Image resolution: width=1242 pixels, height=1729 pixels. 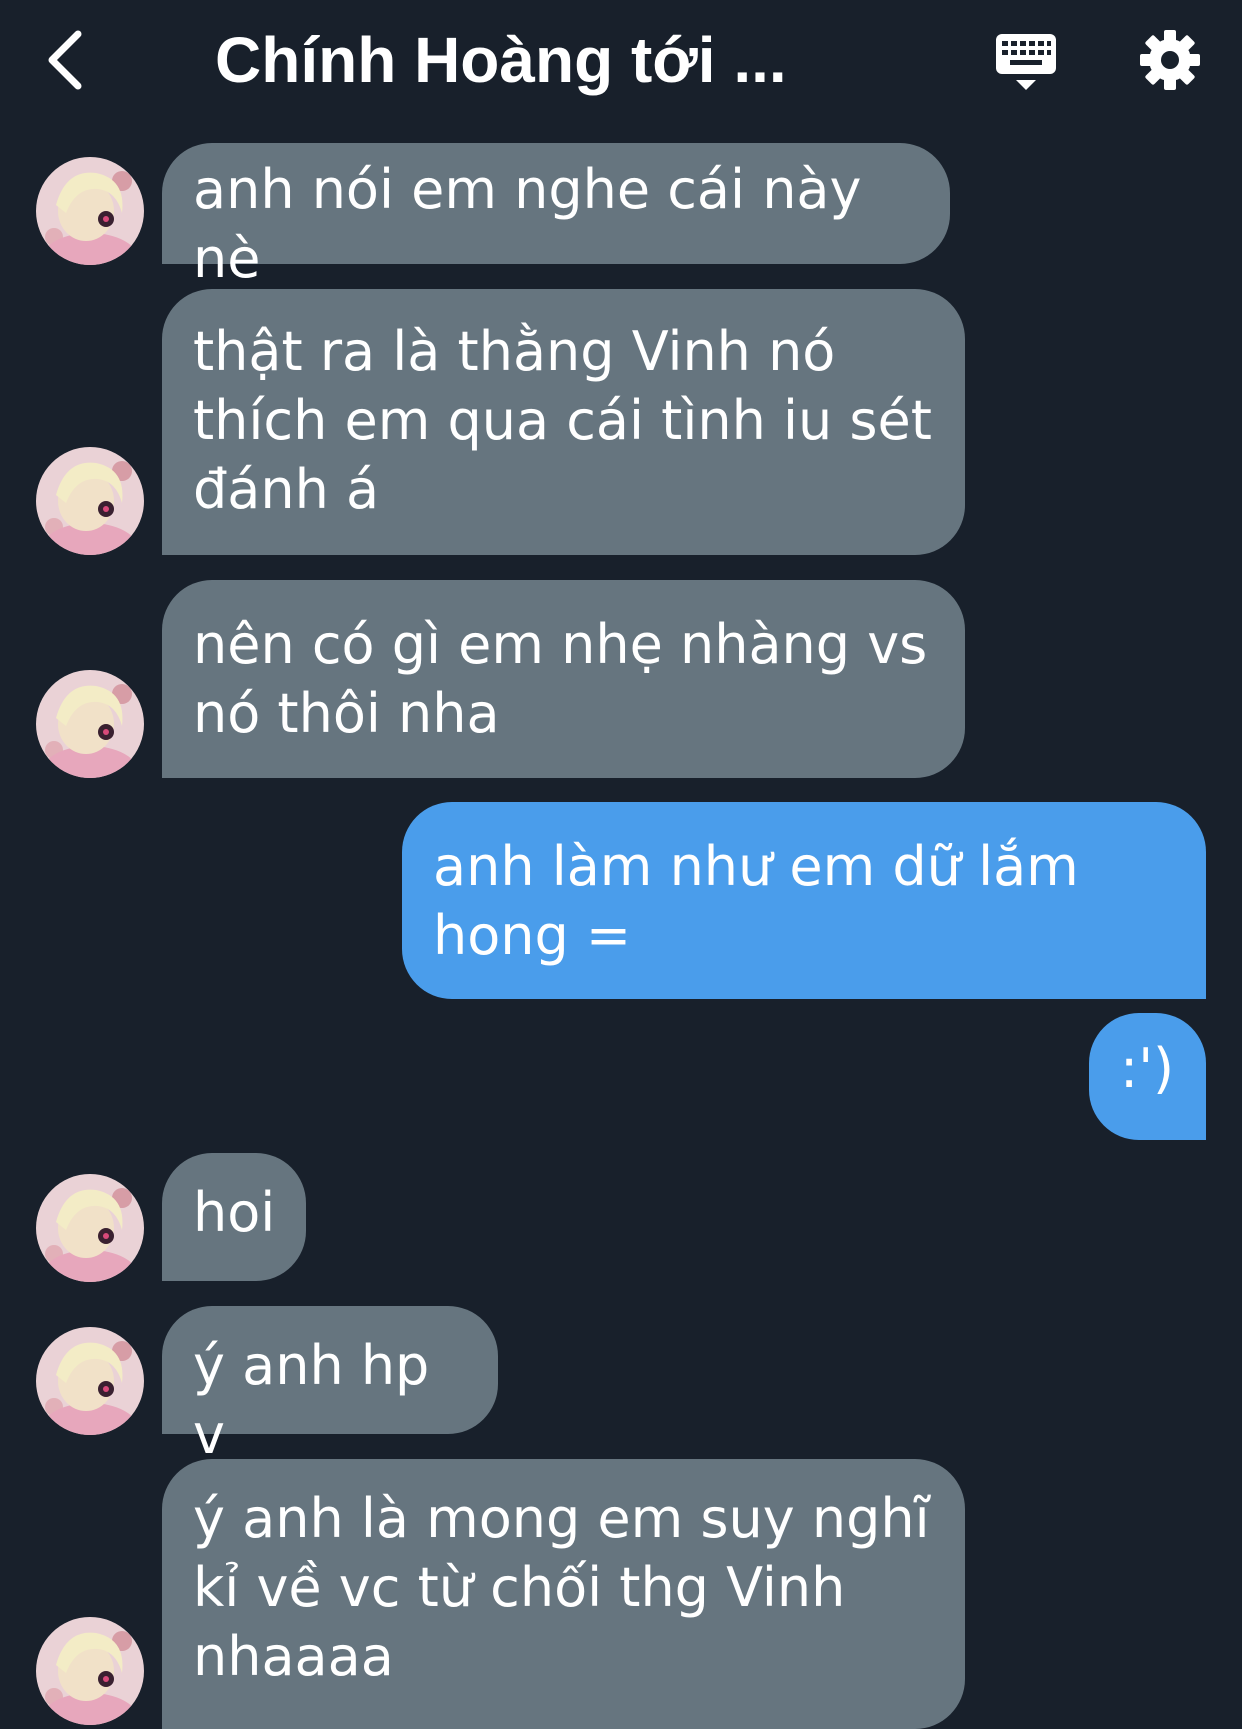 I want to click on outgoing-message-bubble: anh làm như em dữ lắm hong =, so click(x=804, y=900).